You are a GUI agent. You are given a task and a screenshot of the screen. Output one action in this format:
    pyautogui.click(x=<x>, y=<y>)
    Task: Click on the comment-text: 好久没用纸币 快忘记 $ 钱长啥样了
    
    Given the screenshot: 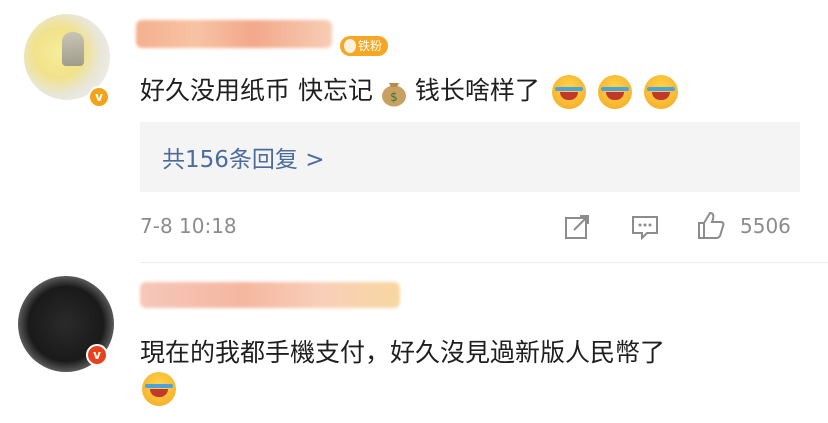 What is the action you would take?
    pyautogui.click(x=409, y=91)
    